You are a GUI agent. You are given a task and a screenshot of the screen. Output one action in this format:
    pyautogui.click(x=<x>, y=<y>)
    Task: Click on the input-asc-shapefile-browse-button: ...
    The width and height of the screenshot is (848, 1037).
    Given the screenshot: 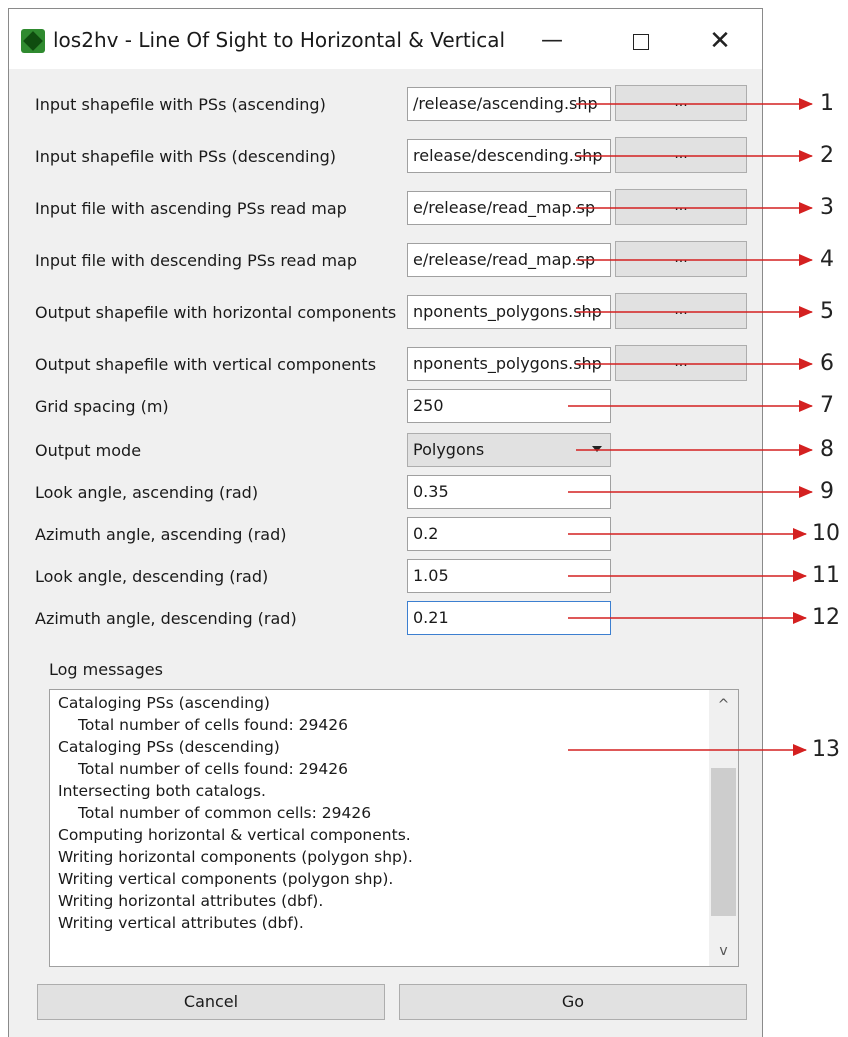 What is the action you would take?
    pyautogui.click(x=681, y=103)
    